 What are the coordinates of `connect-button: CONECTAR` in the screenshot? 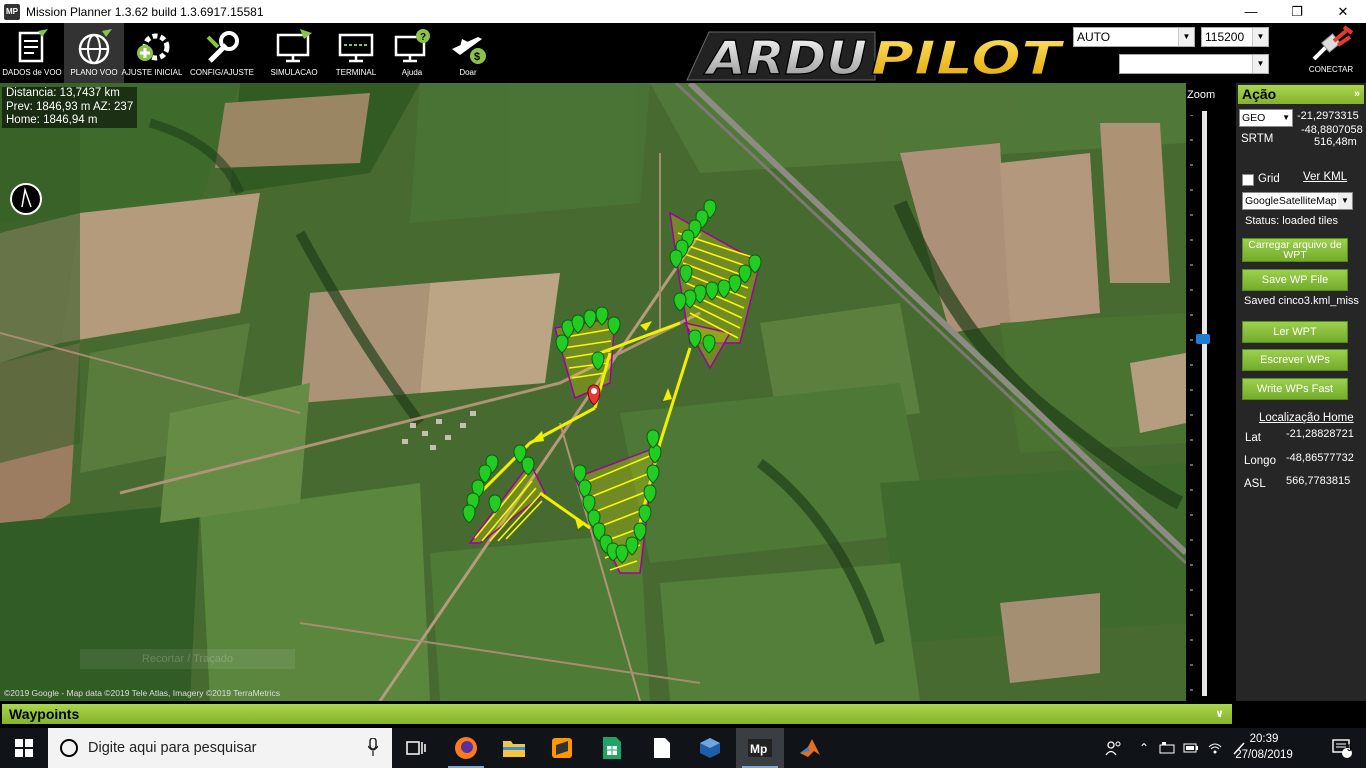 It's located at (1331, 53).